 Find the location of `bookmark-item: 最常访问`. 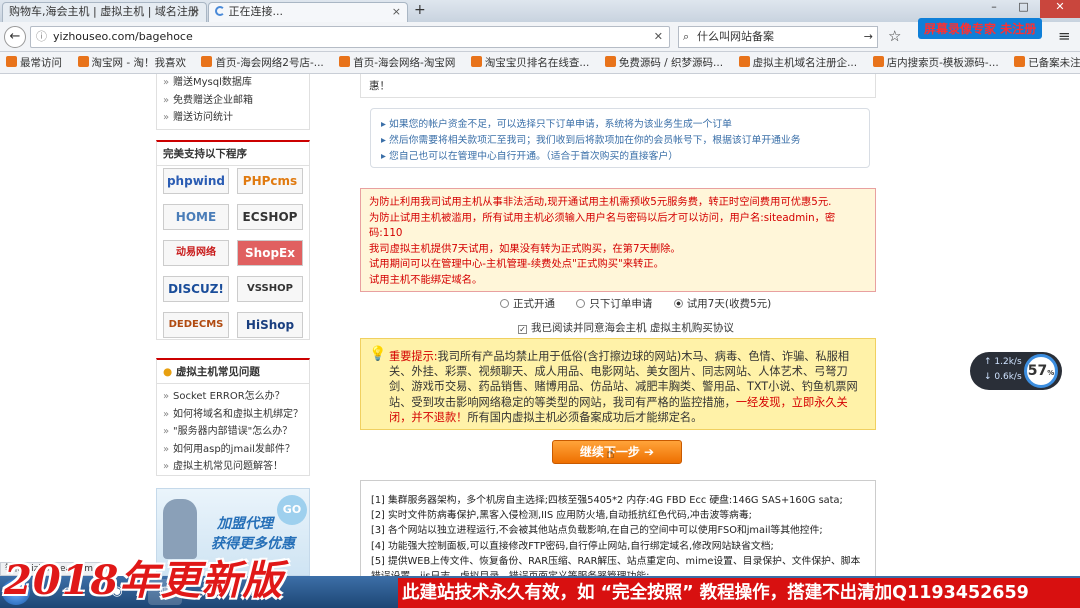

bookmark-item: 最常访问 is located at coordinates (34, 62).